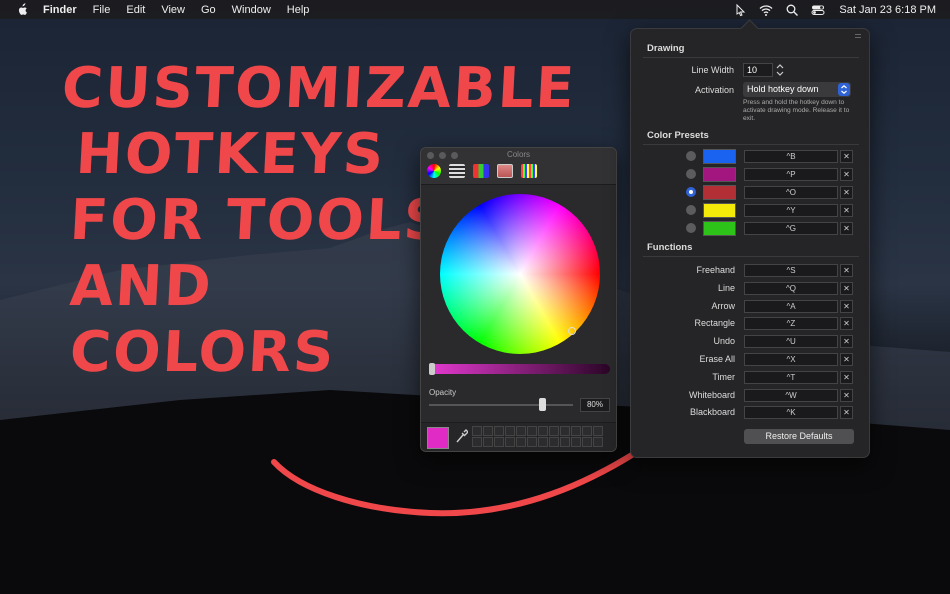 The width and height of the screenshot is (950, 594). What do you see at coordinates (595, 405) in the screenshot?
I see `opacity-value: 80%` at bounding box center [595, 405].